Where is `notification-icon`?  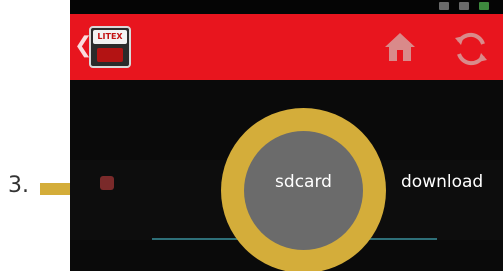 notification-icon is located at coordinates (444, 6).